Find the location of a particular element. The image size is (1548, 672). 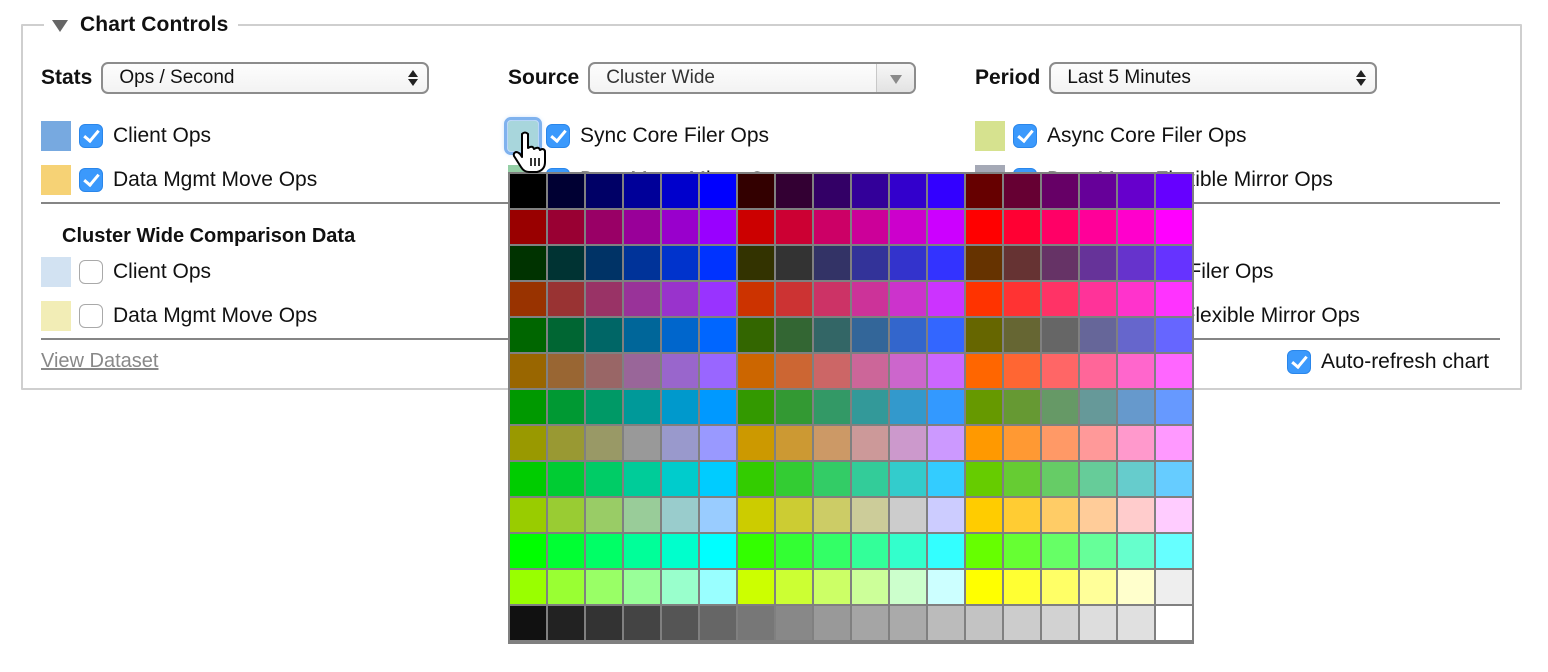

stats-select: Ops / Second is located at coordinates (265, 78).